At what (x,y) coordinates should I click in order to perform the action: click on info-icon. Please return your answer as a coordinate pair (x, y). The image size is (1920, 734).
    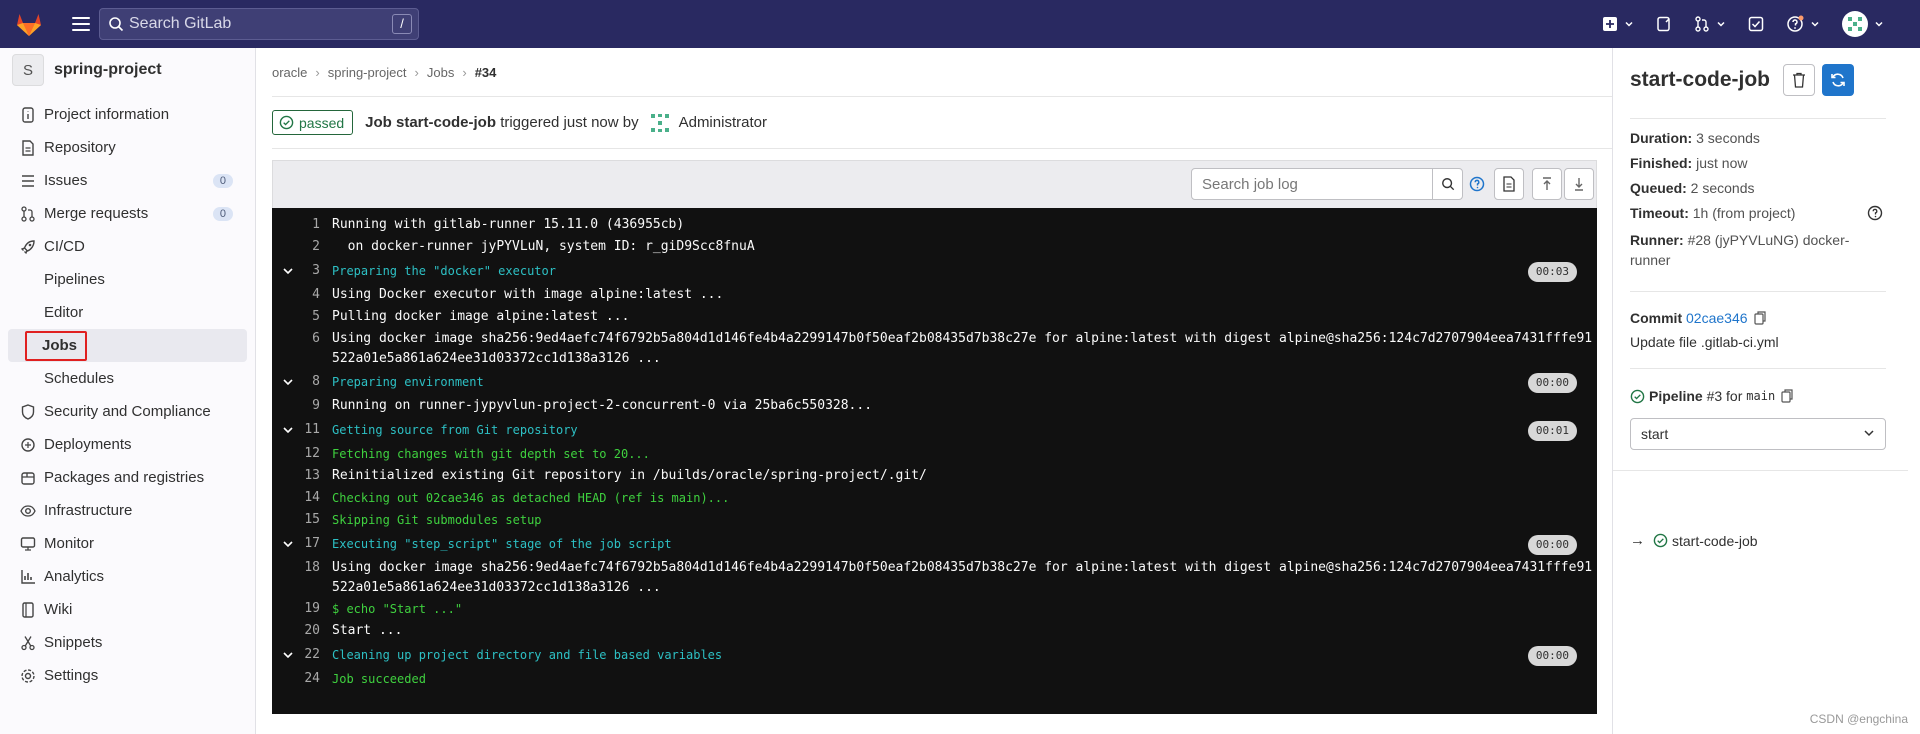
    Looking at the image, I should click on (28, 114).